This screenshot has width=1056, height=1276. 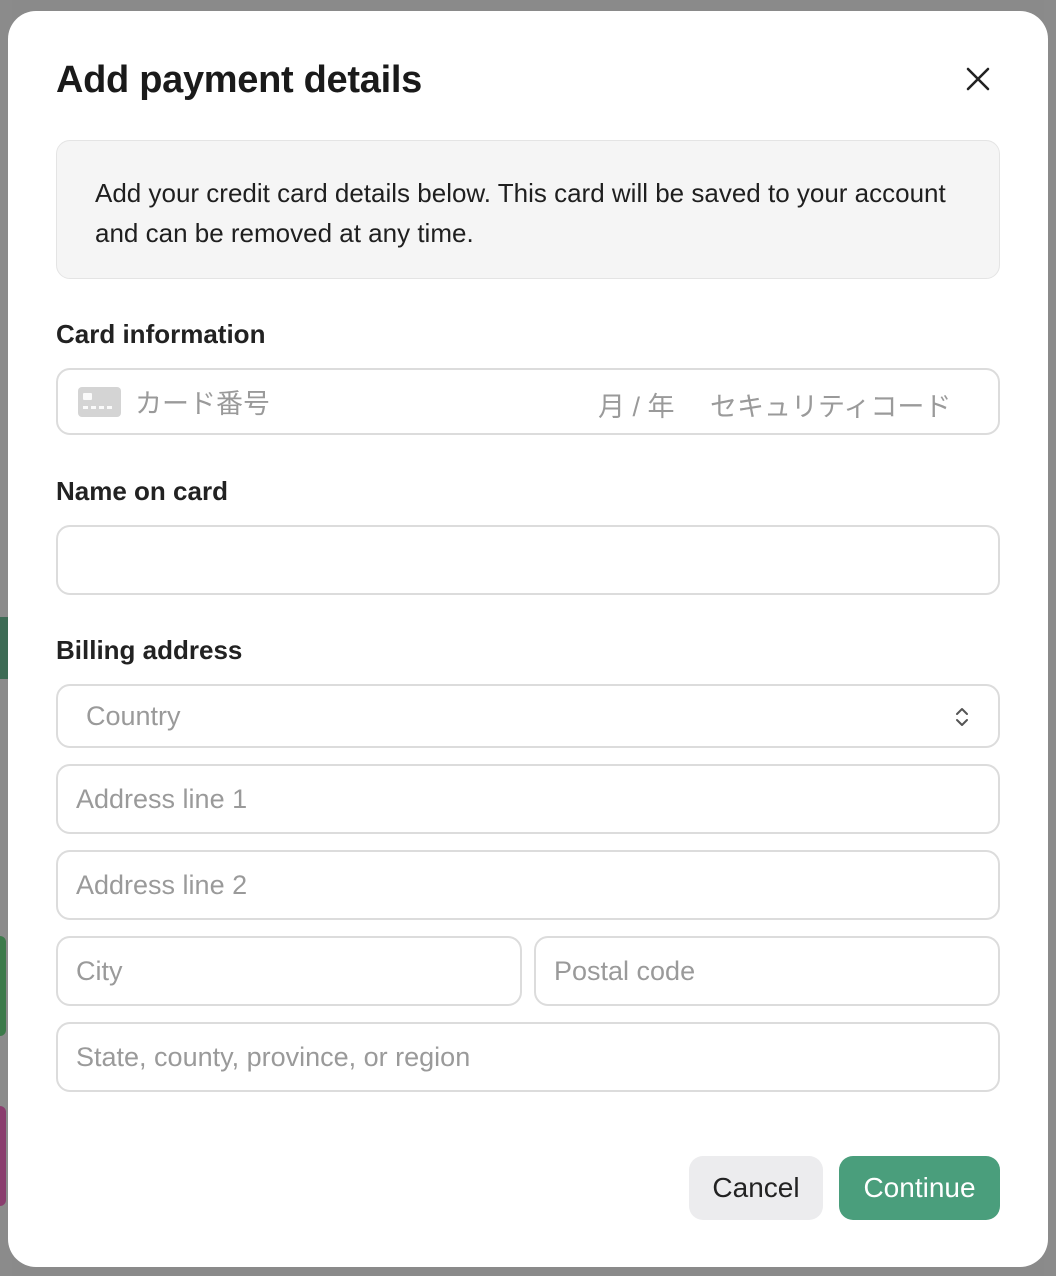 What do you see at coordinates (99, 401) in the screenshot?
I see `credit-card-icon` at bounding box center [99, 401].